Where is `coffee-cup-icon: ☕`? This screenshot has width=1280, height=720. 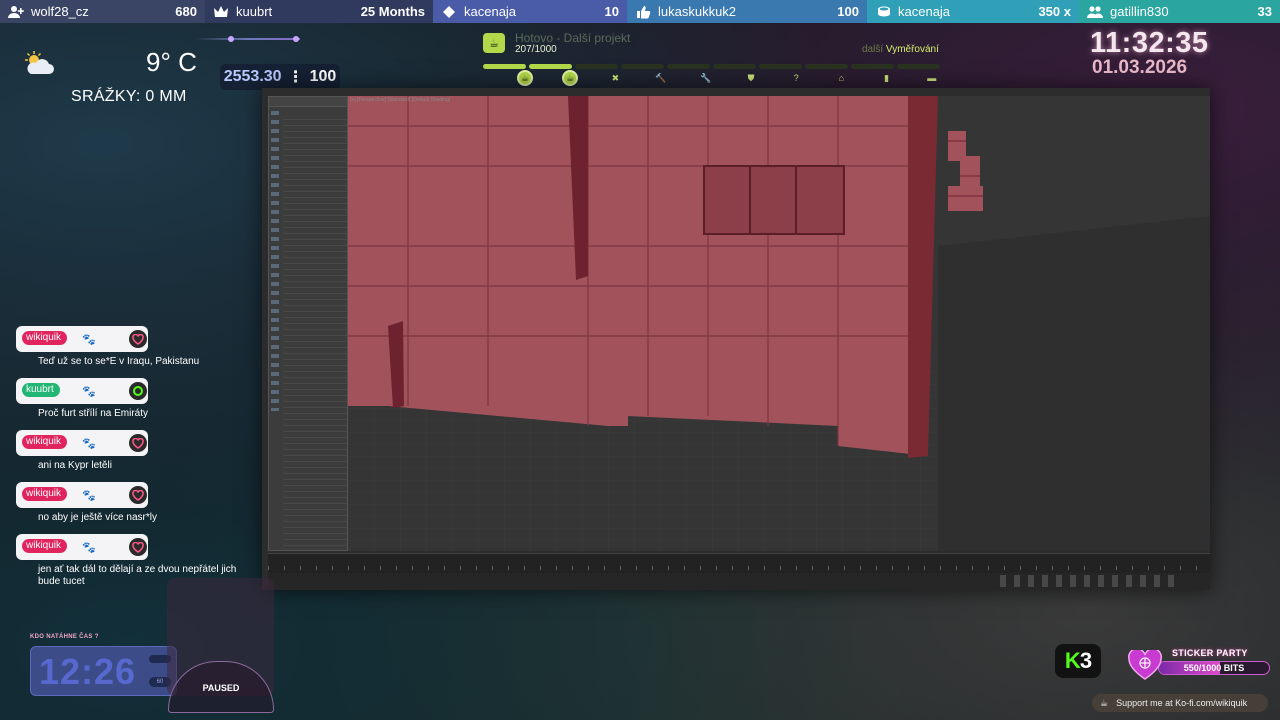 coffee-cup-icon: ☕ is located at coordinates (1104, 702).